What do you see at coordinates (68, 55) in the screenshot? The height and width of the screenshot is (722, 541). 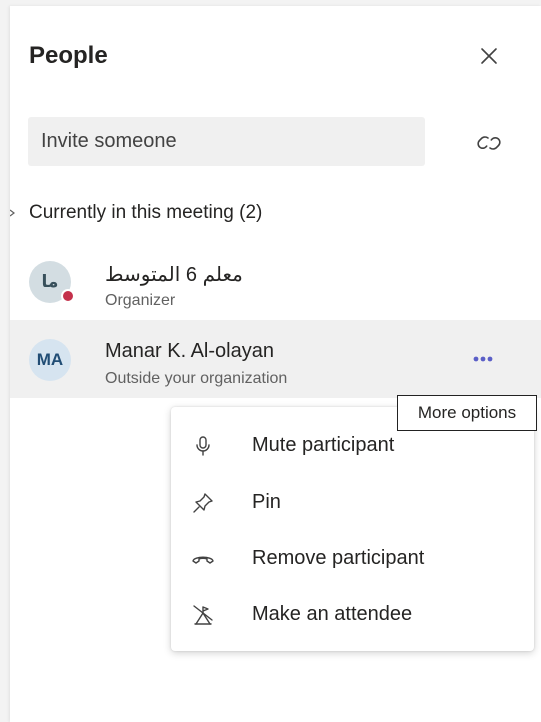 I see `panel-title: People` at bounding box center [68, 55].